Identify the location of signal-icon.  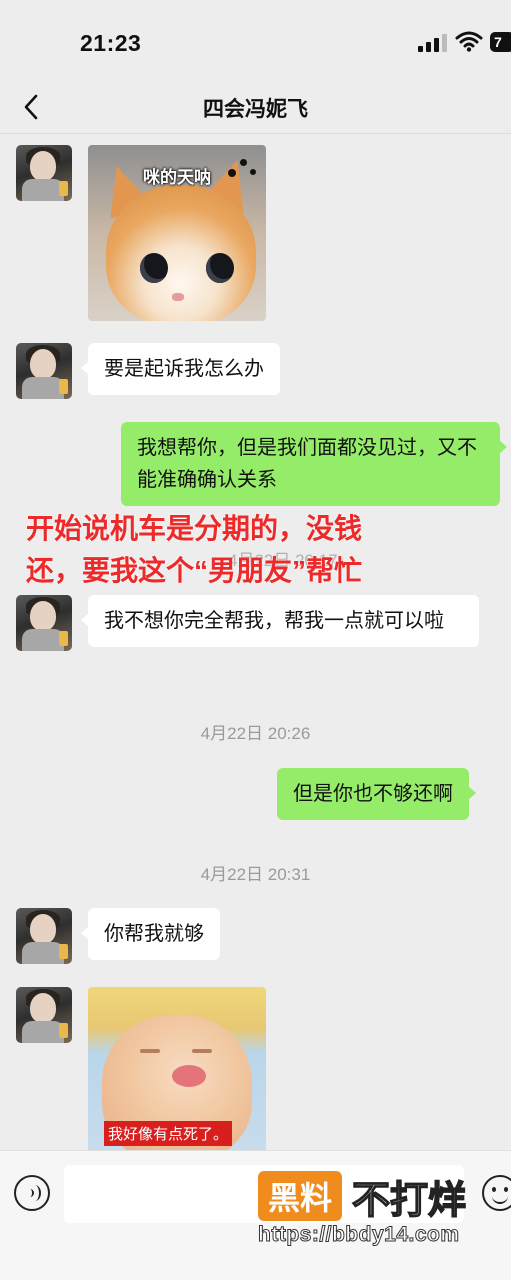
(432, 43).